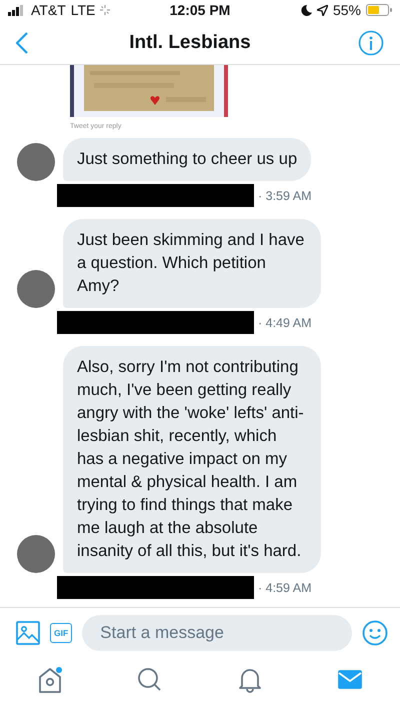 Image resolution: width=400 pixels, height=711 pixels. I want to click on message-time: · 3:59 AM, so click(285, 195).